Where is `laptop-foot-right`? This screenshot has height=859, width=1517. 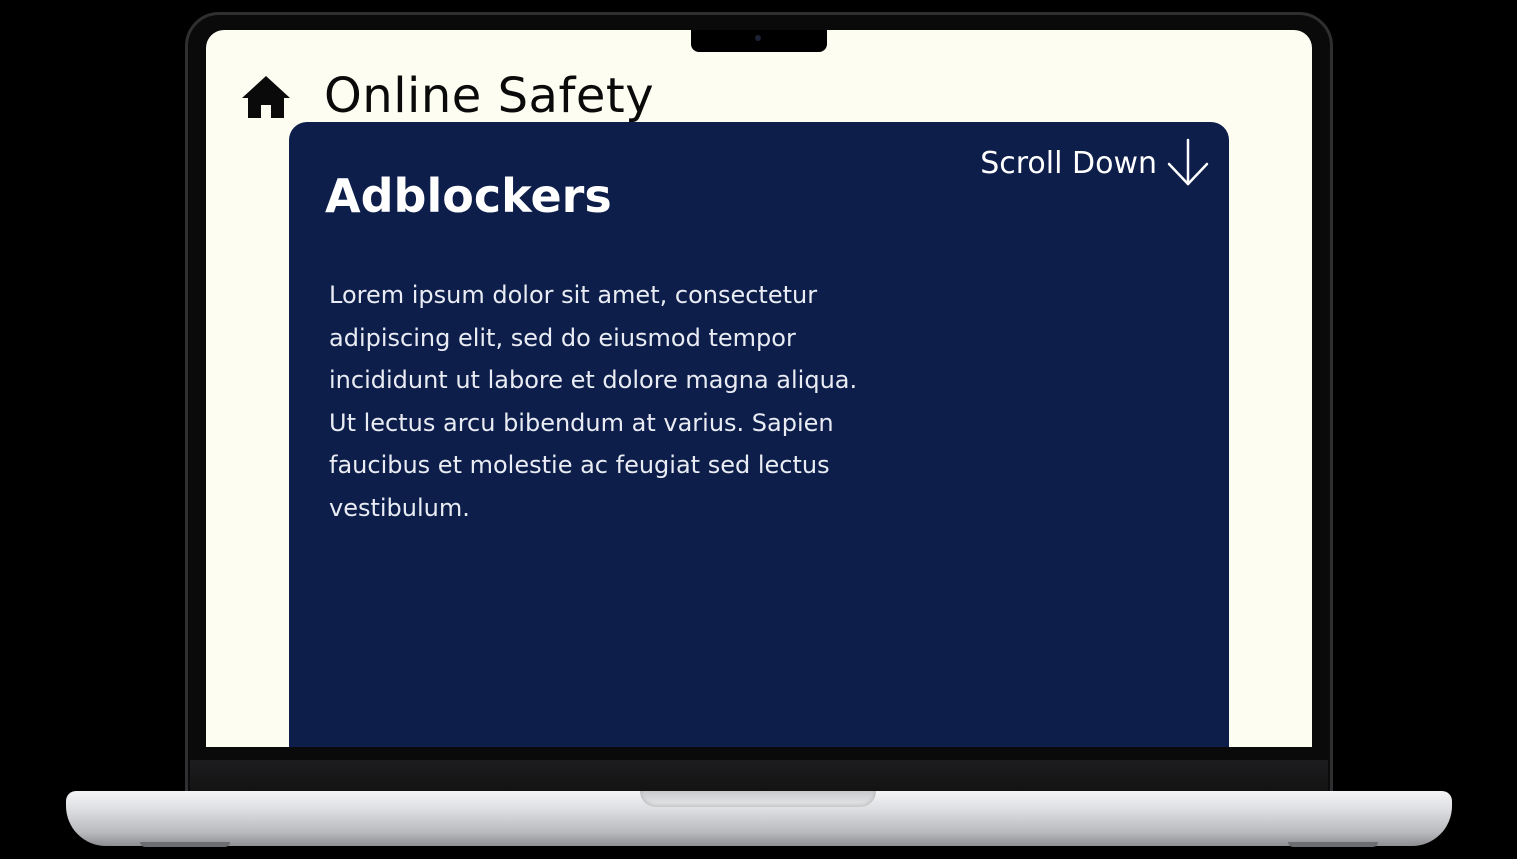 laptop-foot-right is located at coordinates (1333, 844).